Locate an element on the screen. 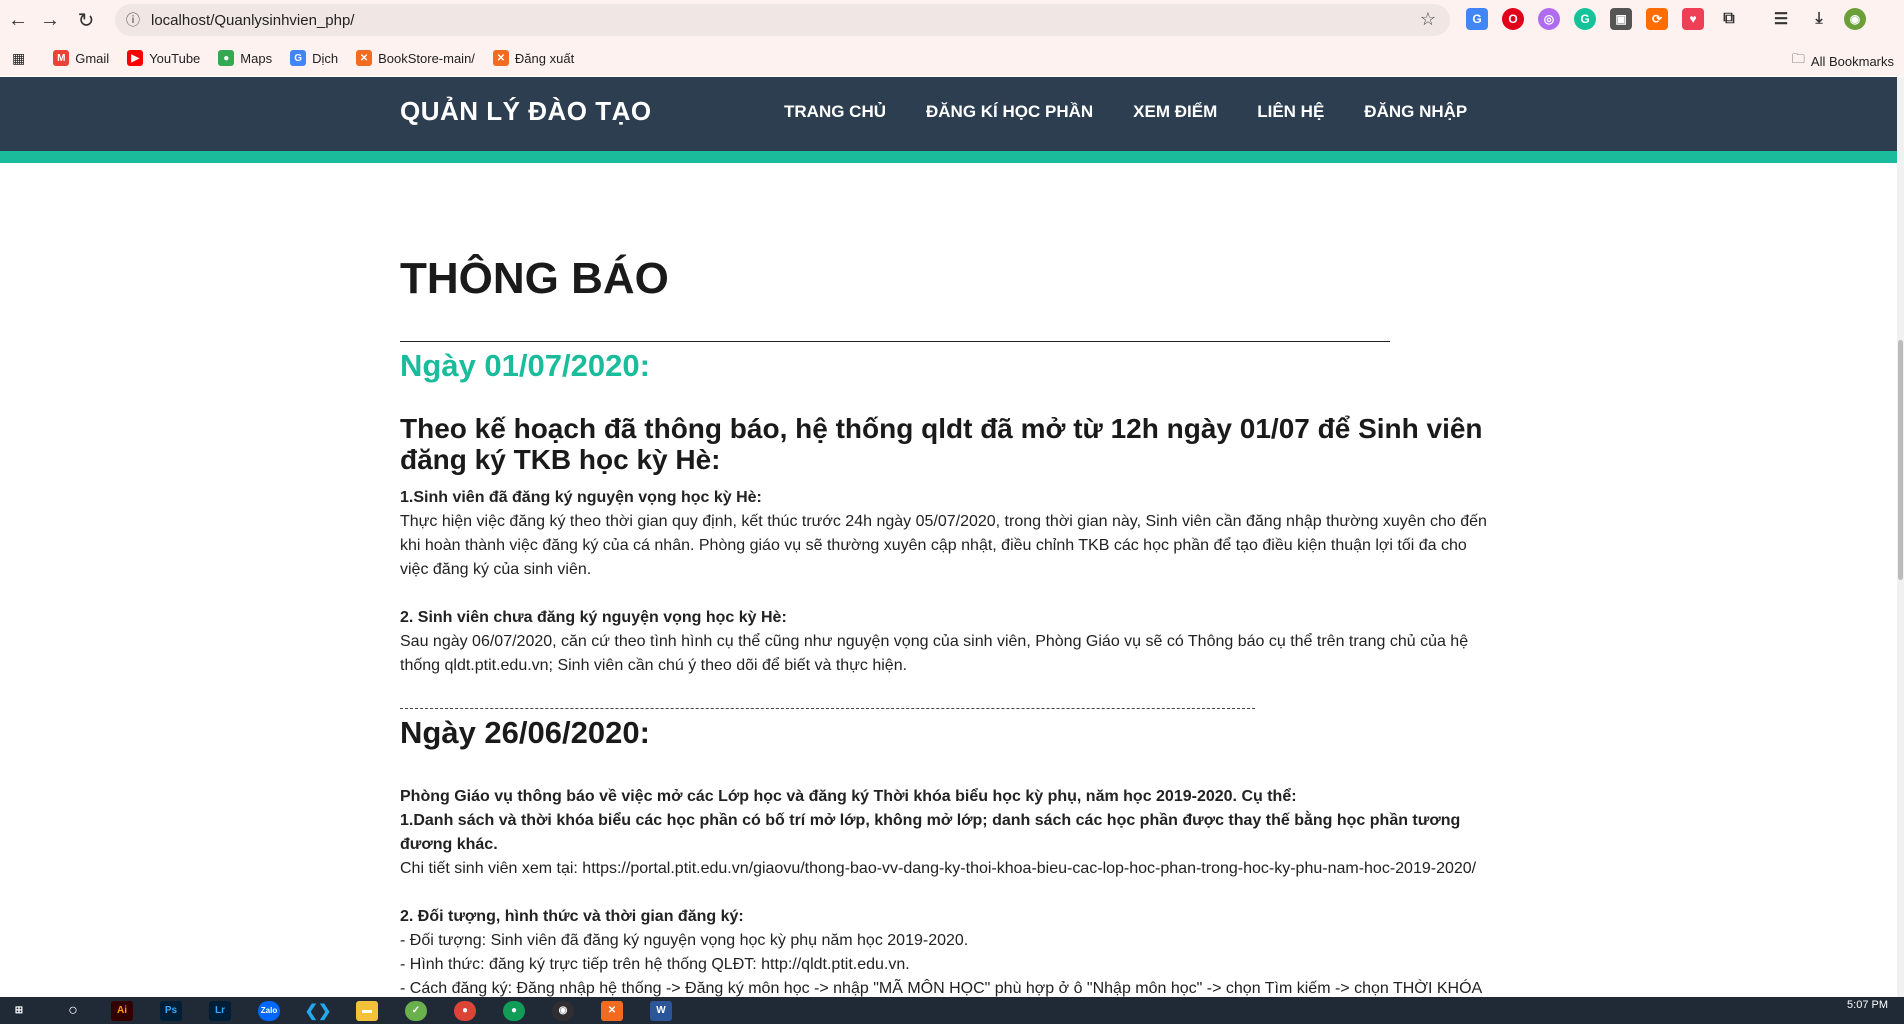 The image size is (1904, 1025). translate-icon: G is located at coordinates (298, 58).